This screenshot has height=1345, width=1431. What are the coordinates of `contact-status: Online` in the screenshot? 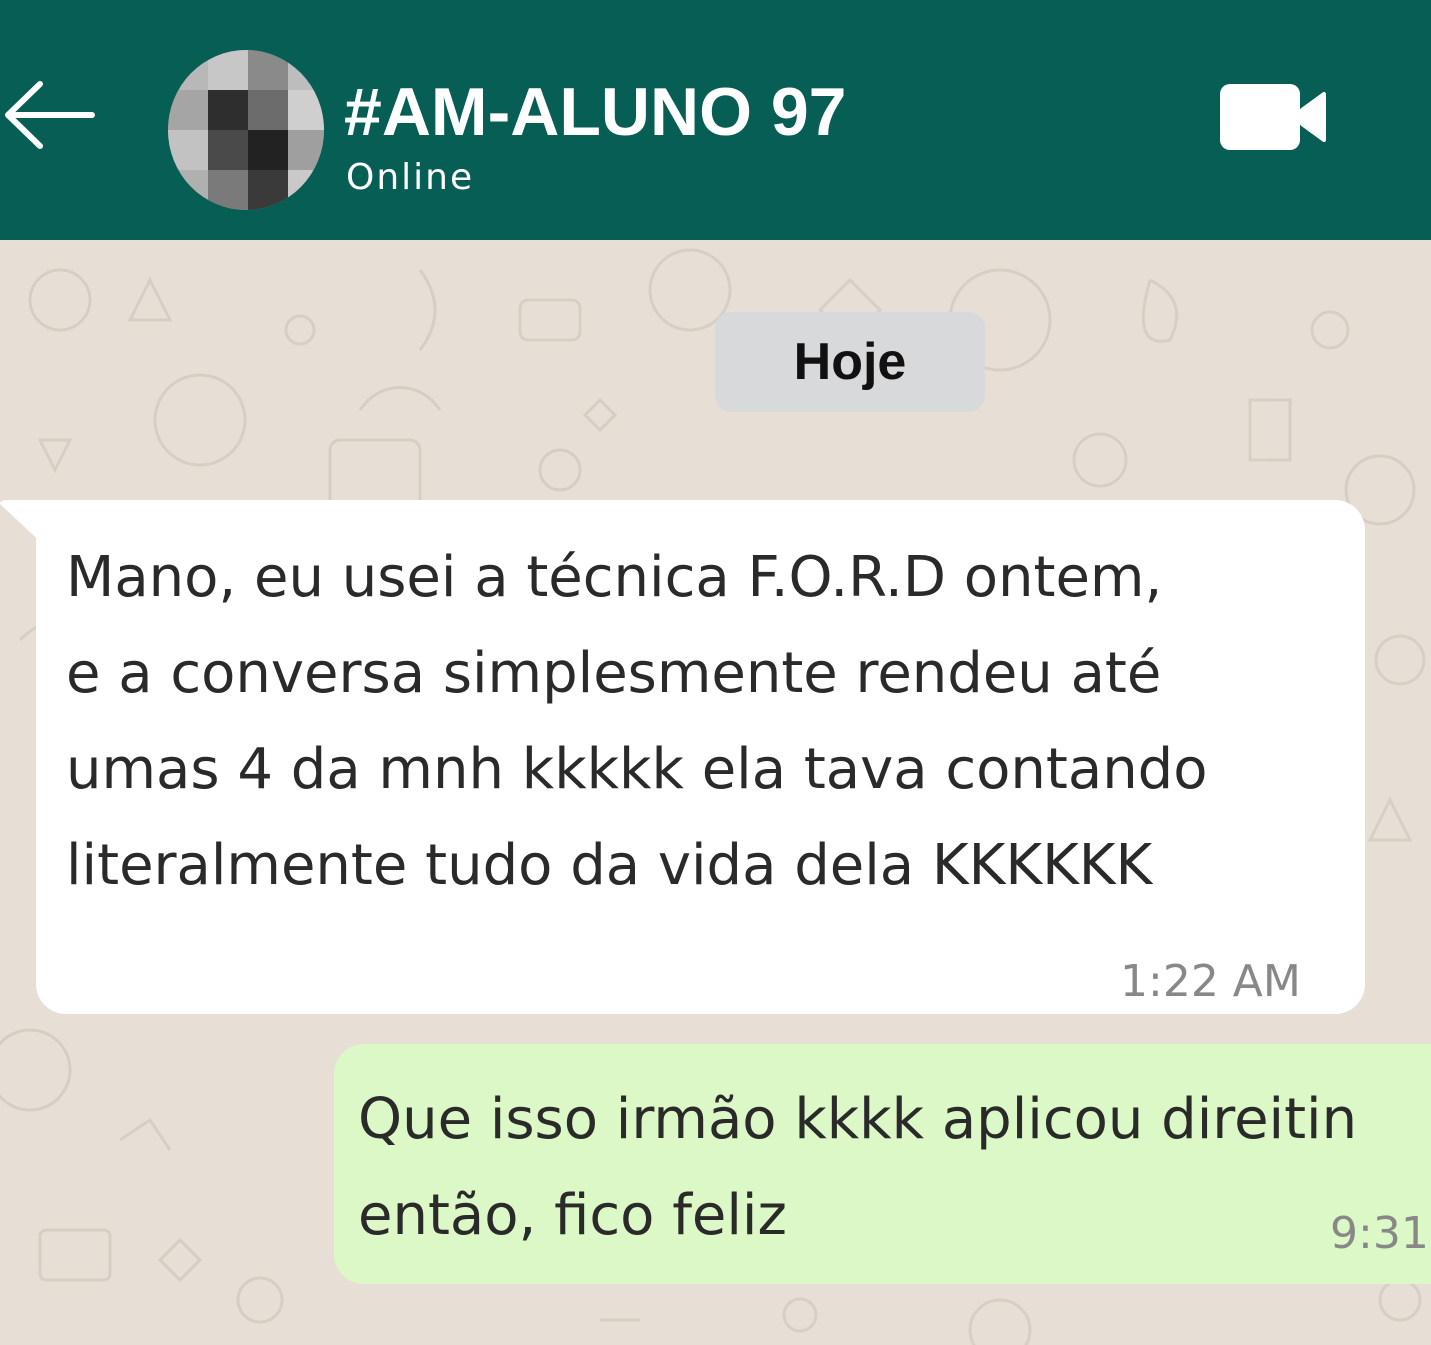 It's located at (410, 177).